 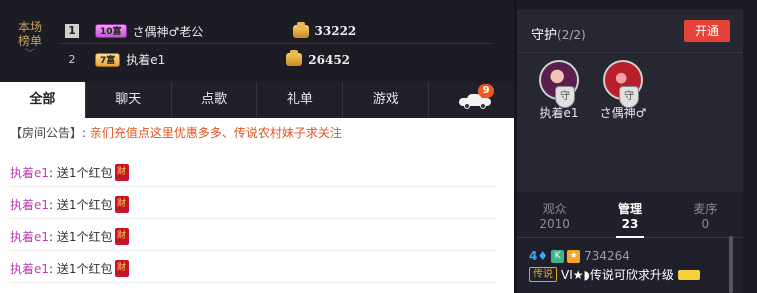 What do you see at coordinates (574, 256) in the screenshot?
I see `star-badge-icon: ★` at bounding box center [574, 256].